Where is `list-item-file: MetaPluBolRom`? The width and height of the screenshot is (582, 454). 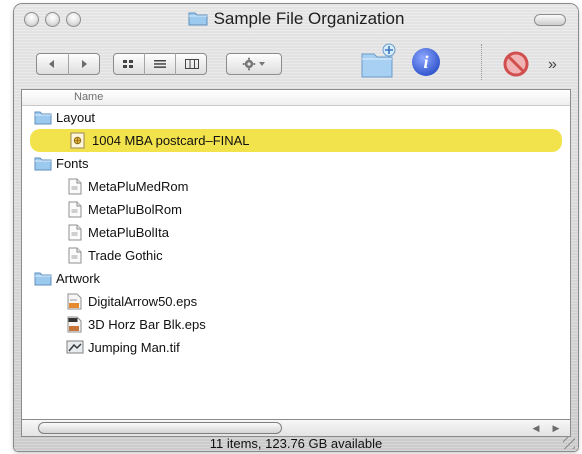 list-item-file: MetaPluBolRom is located at coordinates (296, 209).